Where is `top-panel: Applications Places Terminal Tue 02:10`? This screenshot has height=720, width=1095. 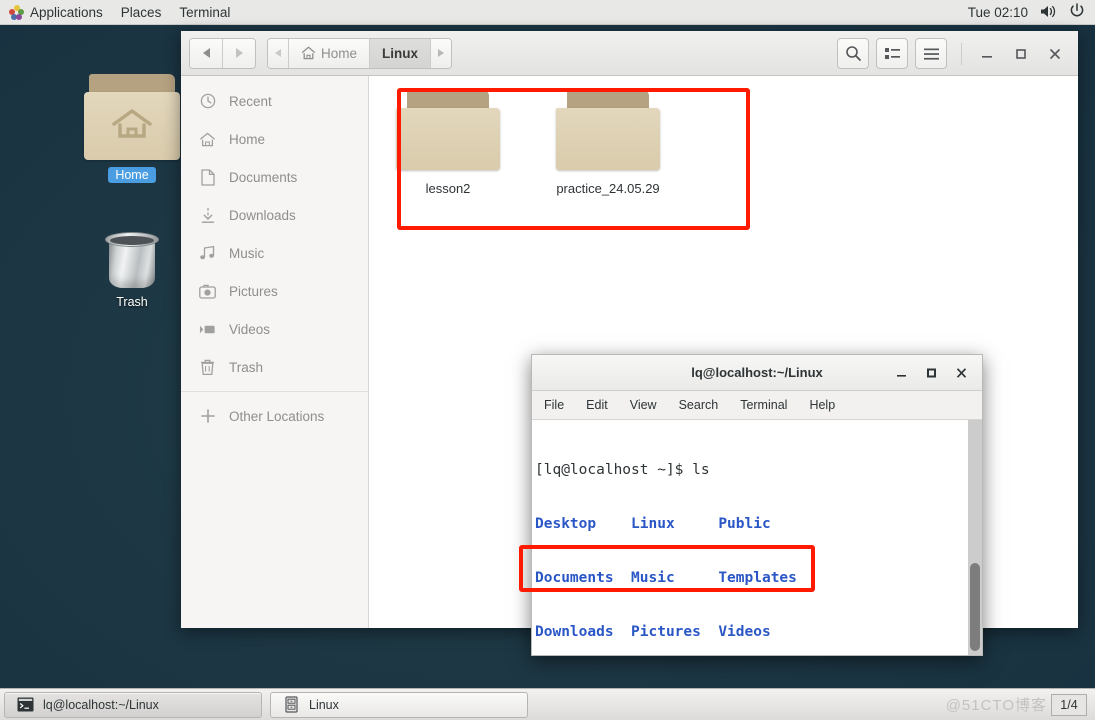
top-panel: Applications Places Terminal Tue 02:10 is located at coordinates (547, 12).